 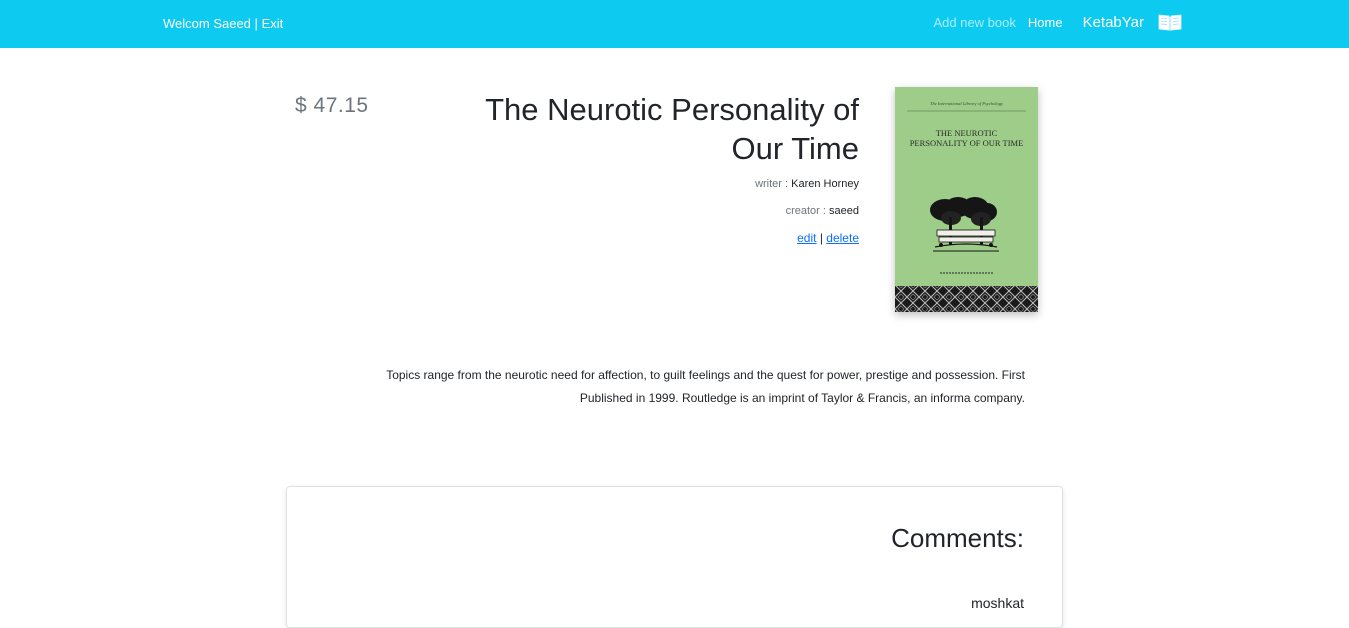 What do you see at coordinates (772, 184) in the screenshot?
I see `writer-label: writer :` at bounding box center [772, 184].